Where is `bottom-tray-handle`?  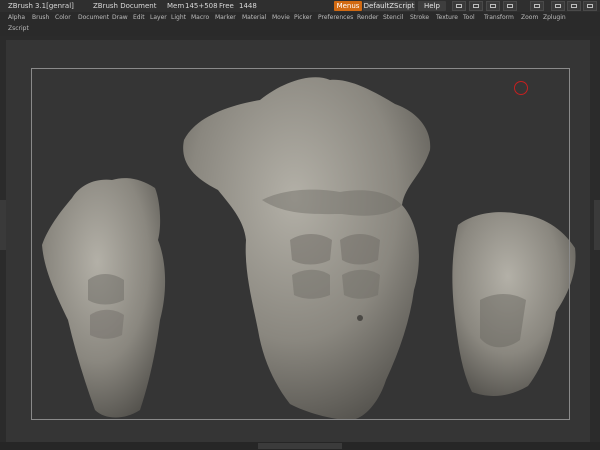
bottom-tray-handle is located at coordinates (300, 446).